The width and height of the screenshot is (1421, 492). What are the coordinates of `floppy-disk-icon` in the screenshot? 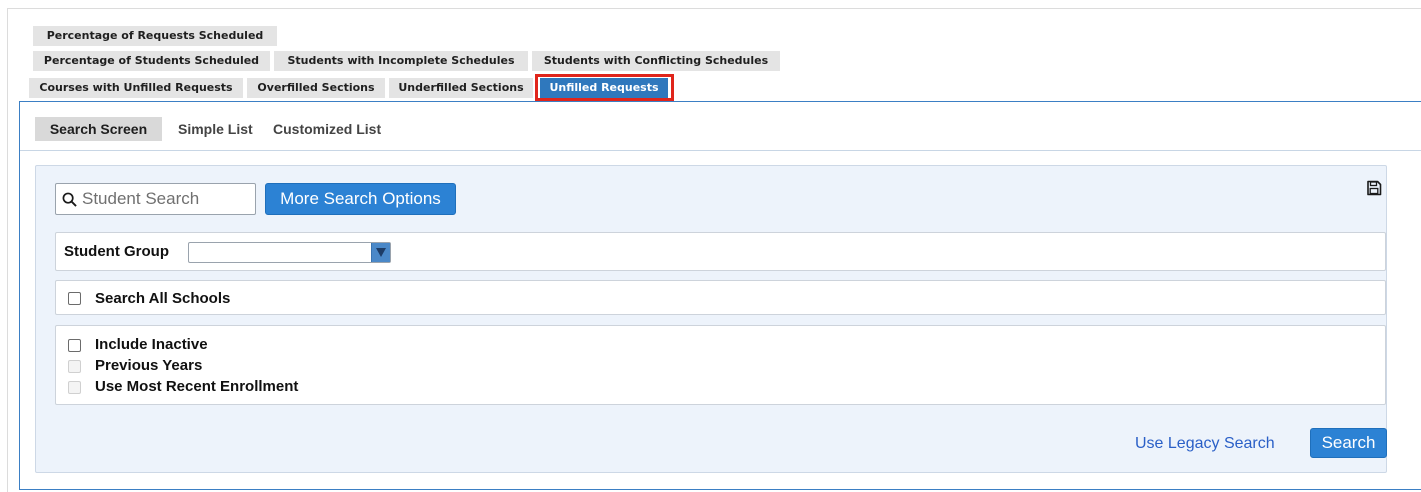 It's located at (1374, 188).